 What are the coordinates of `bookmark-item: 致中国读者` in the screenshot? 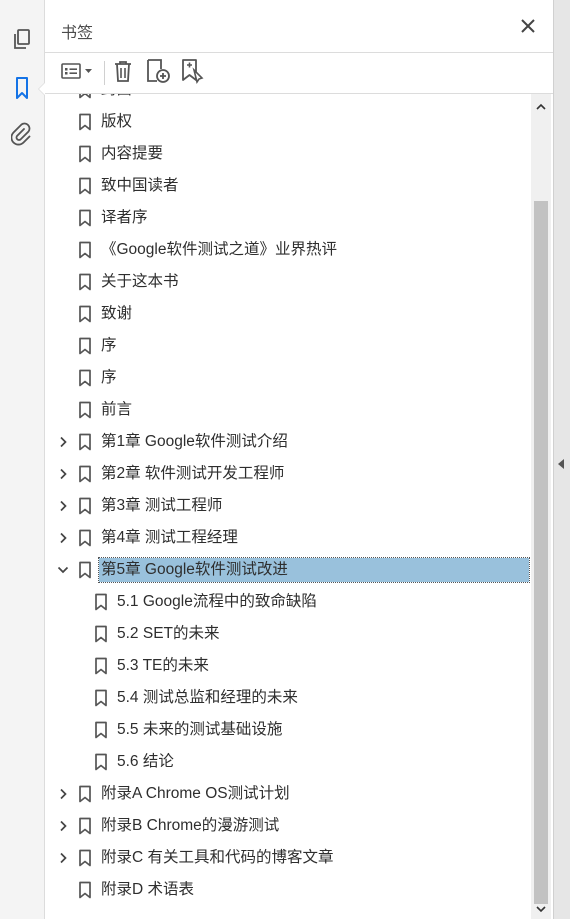 It's located at (288, 186).